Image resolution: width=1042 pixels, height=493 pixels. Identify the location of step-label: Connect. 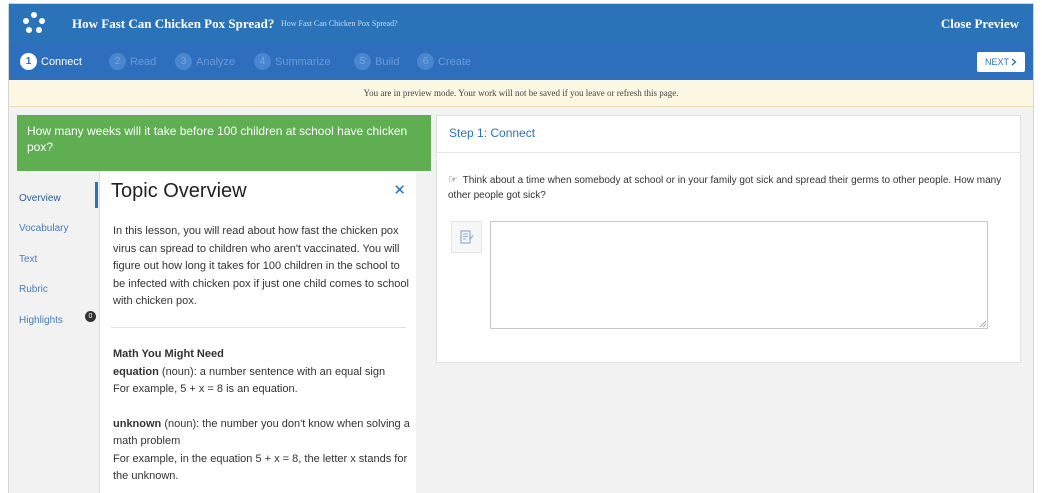
(61, 61).